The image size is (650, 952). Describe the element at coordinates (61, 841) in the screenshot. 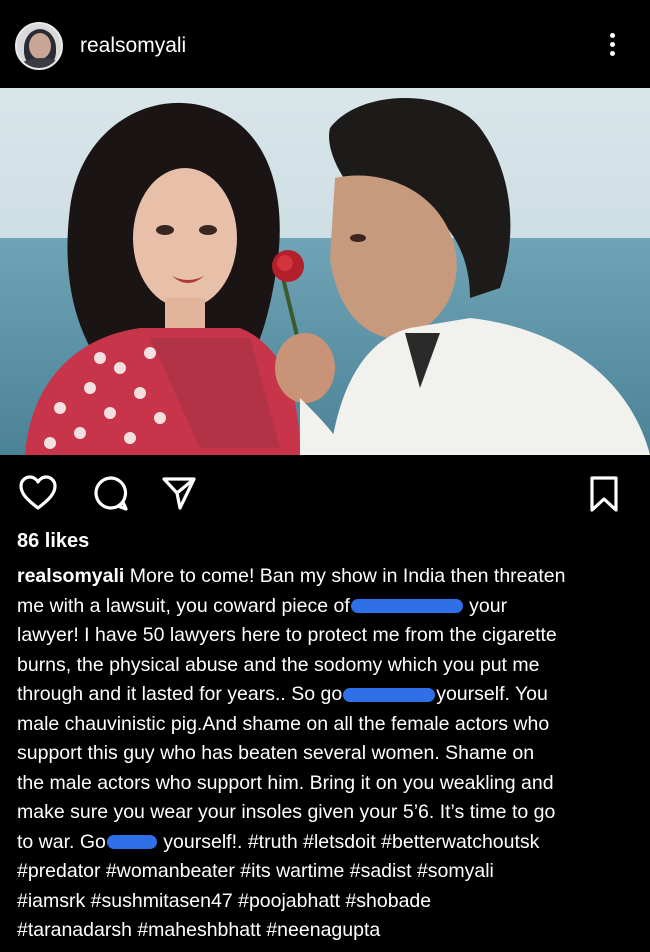

I see `caption-text: to war. Go` at that location.